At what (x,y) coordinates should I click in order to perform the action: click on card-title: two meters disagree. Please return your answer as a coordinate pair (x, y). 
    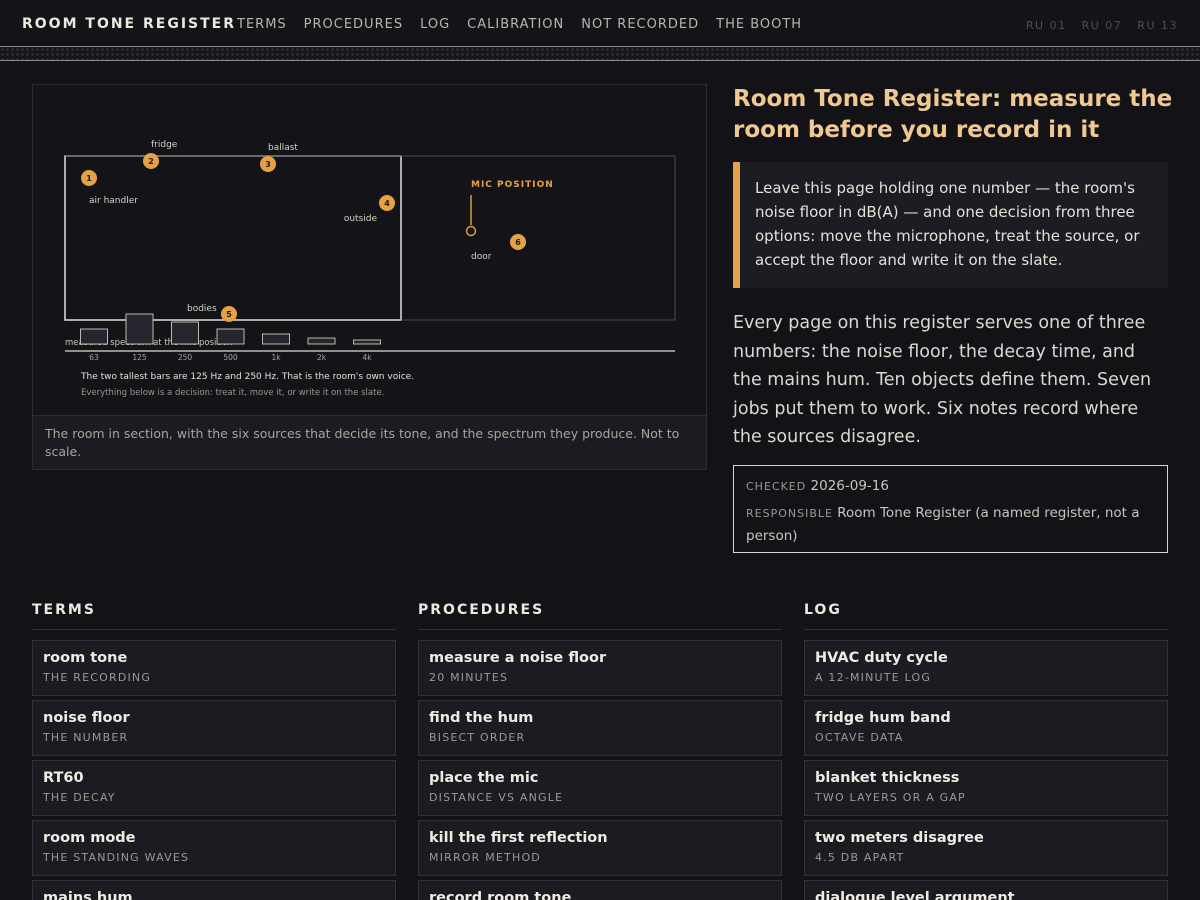
    Looking at the image, I should click on (899, 838).